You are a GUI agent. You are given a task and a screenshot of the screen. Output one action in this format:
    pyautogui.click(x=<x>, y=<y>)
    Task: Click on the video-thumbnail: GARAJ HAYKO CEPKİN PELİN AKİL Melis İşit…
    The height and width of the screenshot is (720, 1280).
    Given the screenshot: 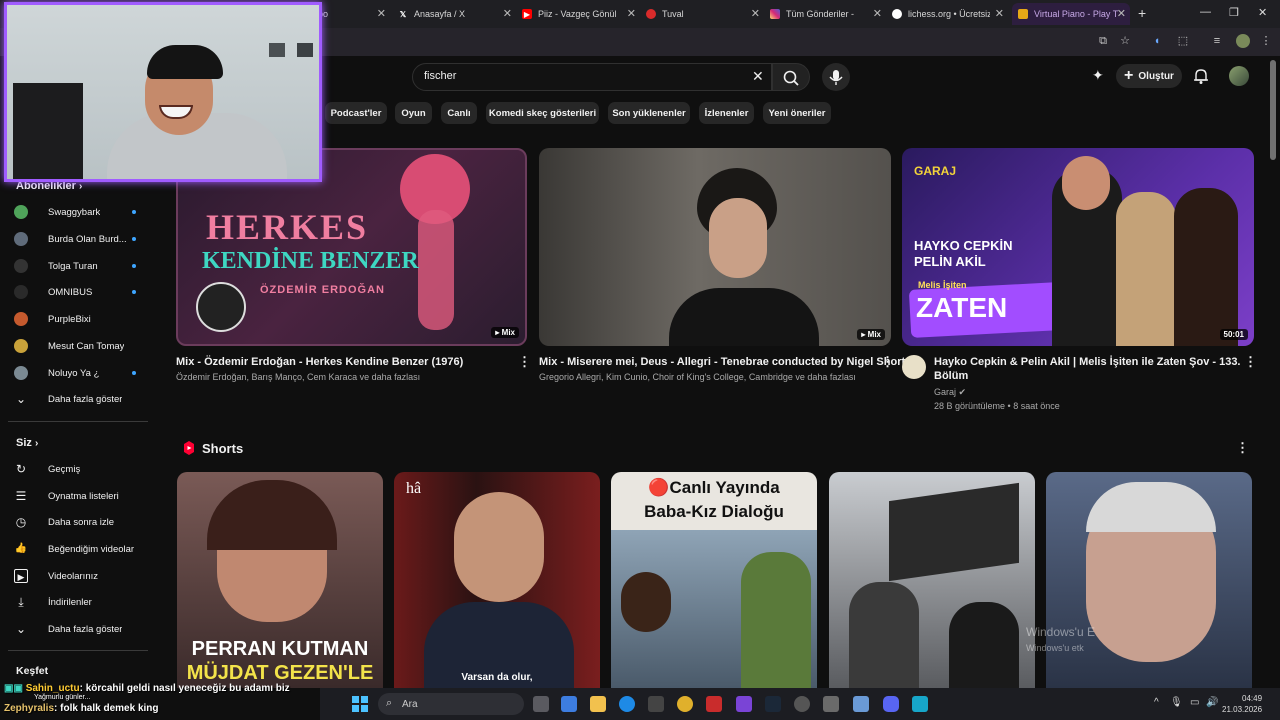 What is the action you would take?
    pyautogui.click(x=1078, y=247)
    